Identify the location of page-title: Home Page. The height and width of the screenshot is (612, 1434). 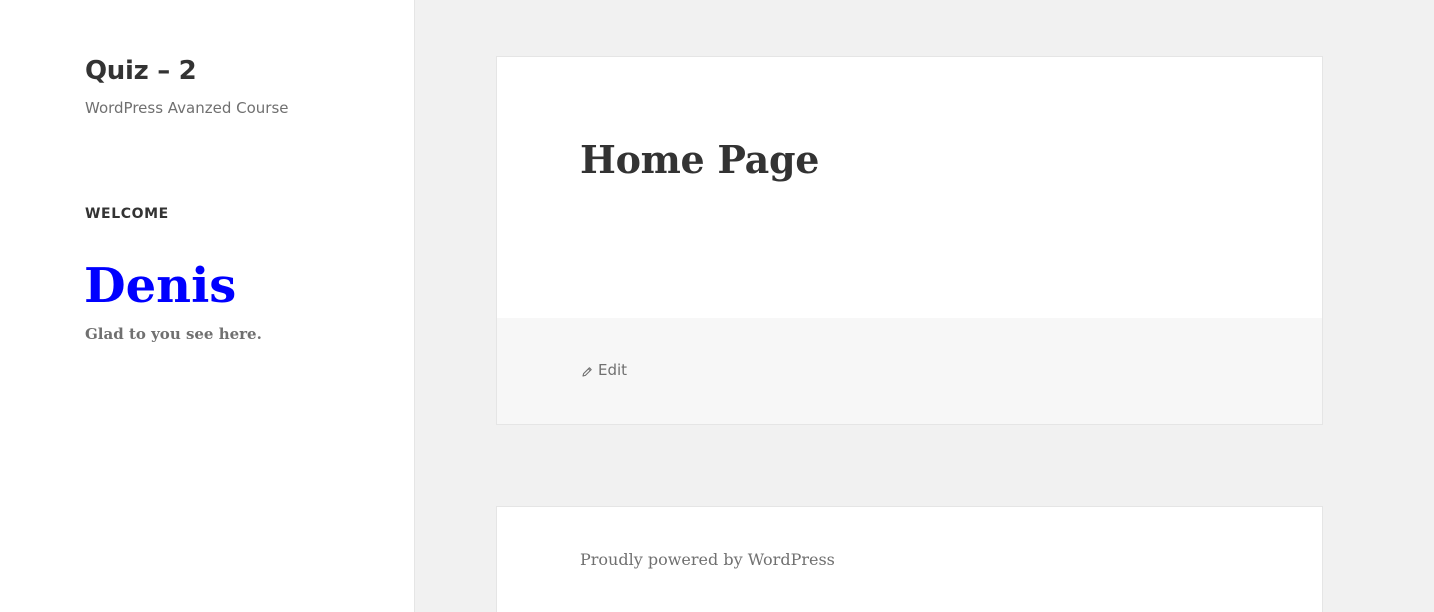
(700, 159).